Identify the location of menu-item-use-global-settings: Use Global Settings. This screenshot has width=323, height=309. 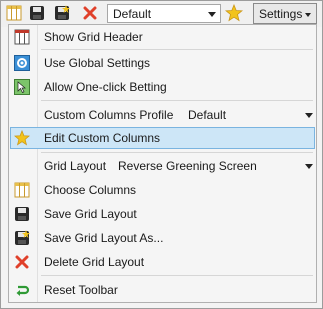
(162, 63).